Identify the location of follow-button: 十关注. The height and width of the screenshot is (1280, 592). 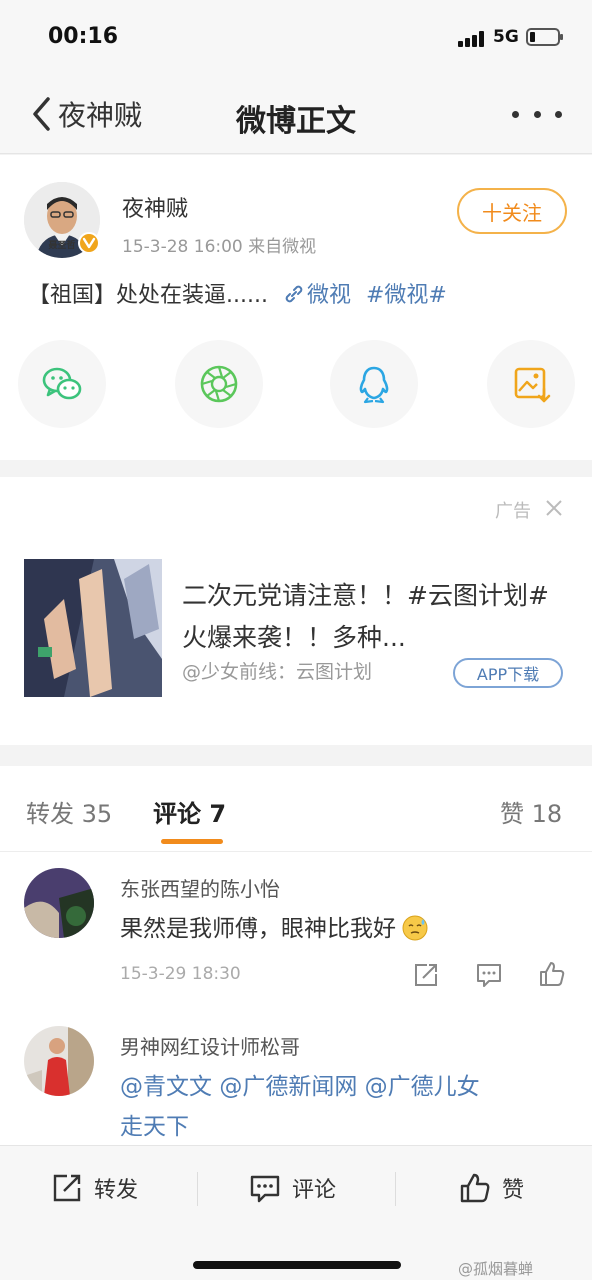
(512, 211).